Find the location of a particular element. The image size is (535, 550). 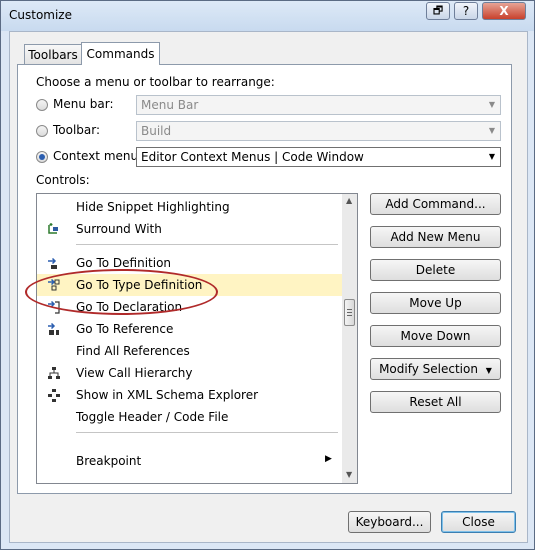

list-item: Go To Definition is located at coordinates (189, 263).